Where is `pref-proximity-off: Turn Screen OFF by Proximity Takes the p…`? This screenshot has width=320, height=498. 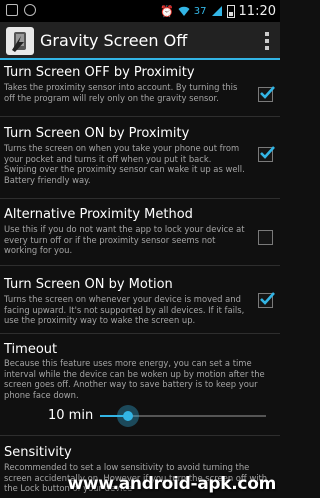 pref-proximity-off: Turn Screen OFF by Proximity Takes the p… is located at coordinates (140, 86).